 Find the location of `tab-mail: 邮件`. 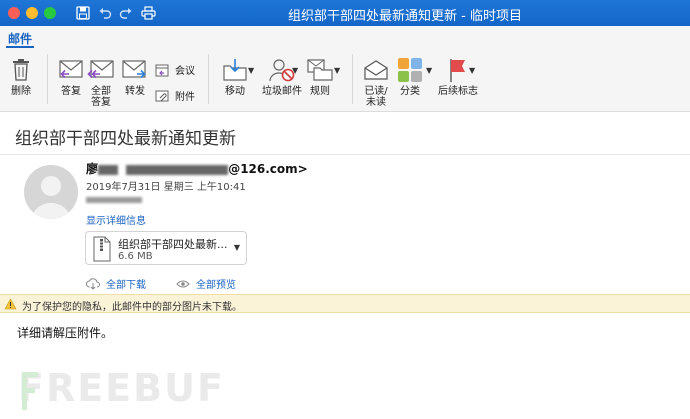

tab-mail: 邮件 is located at coordinates (20, 38).